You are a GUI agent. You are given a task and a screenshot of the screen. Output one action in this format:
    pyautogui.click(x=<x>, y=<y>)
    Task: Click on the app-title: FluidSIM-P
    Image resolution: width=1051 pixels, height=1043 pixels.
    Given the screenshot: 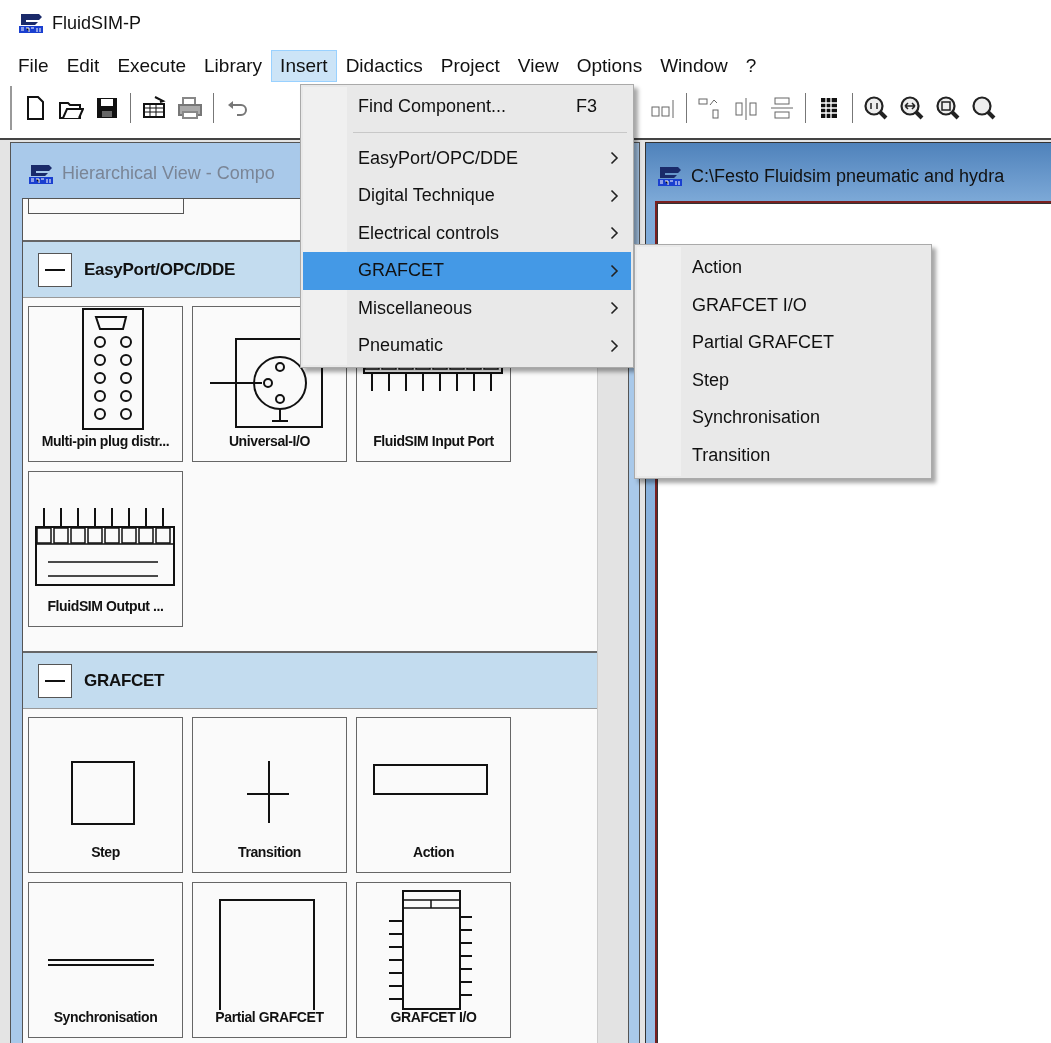 What is the action you would take?
    pyautogui.click(x=96, y=23)
    